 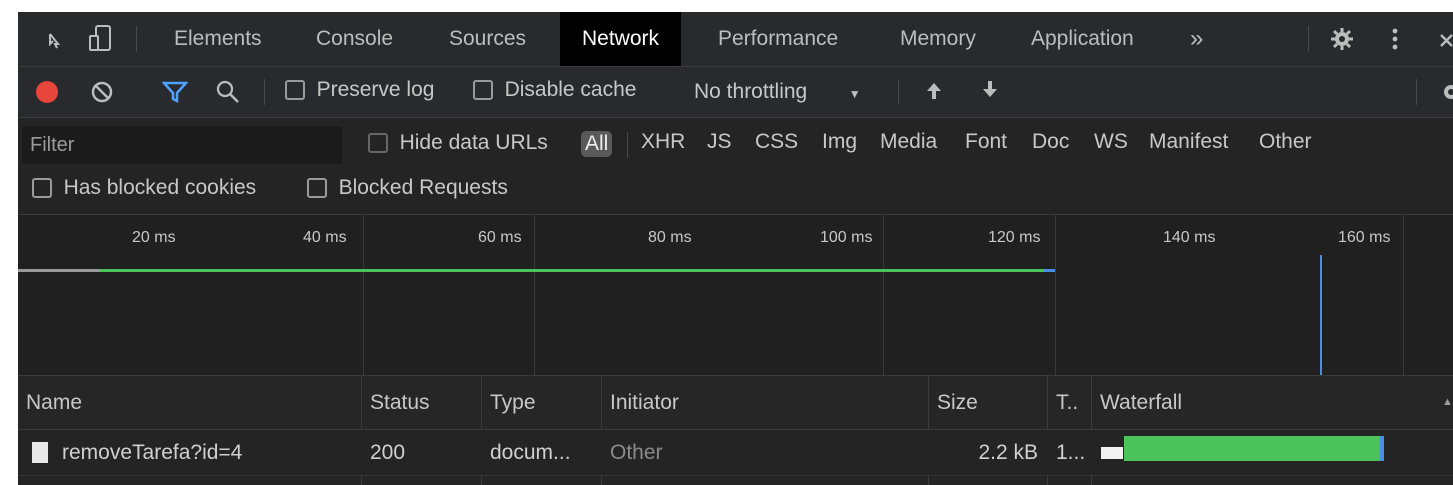 What do you see at coordinates (487, 39) in the screenshot?
I see `tab-sources: Sources` at bounding box center [487, 39].